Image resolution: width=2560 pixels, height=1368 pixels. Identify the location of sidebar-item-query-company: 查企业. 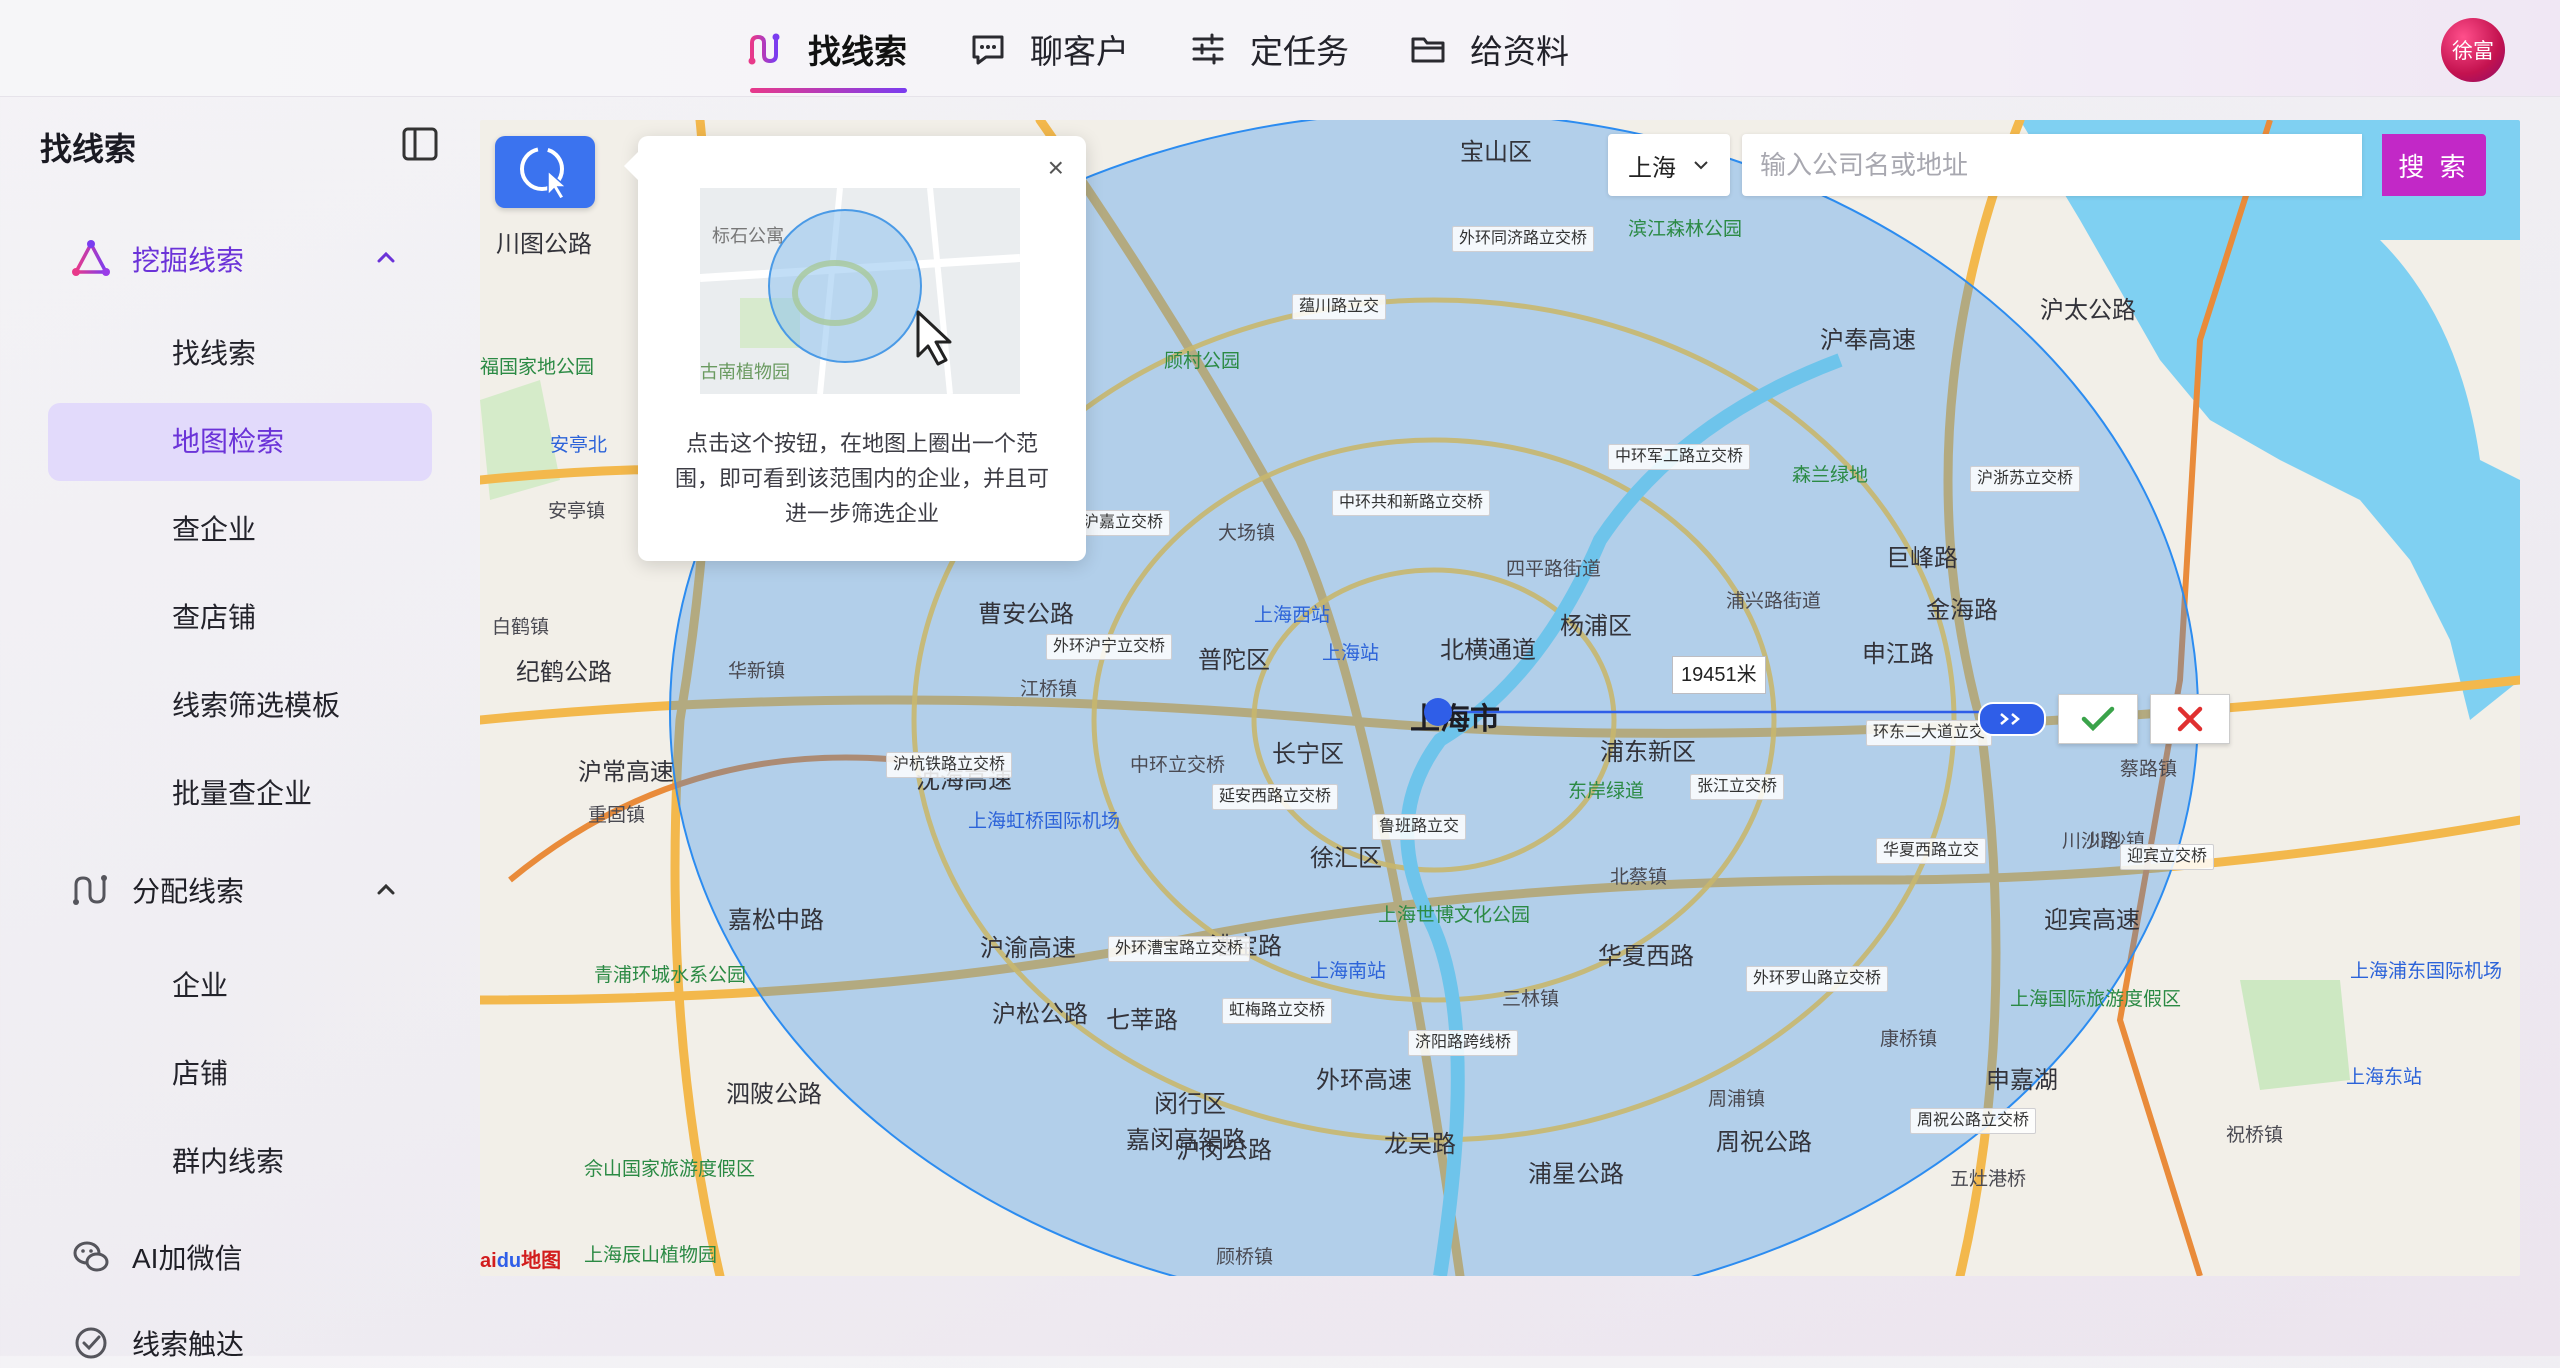
(214, 530).